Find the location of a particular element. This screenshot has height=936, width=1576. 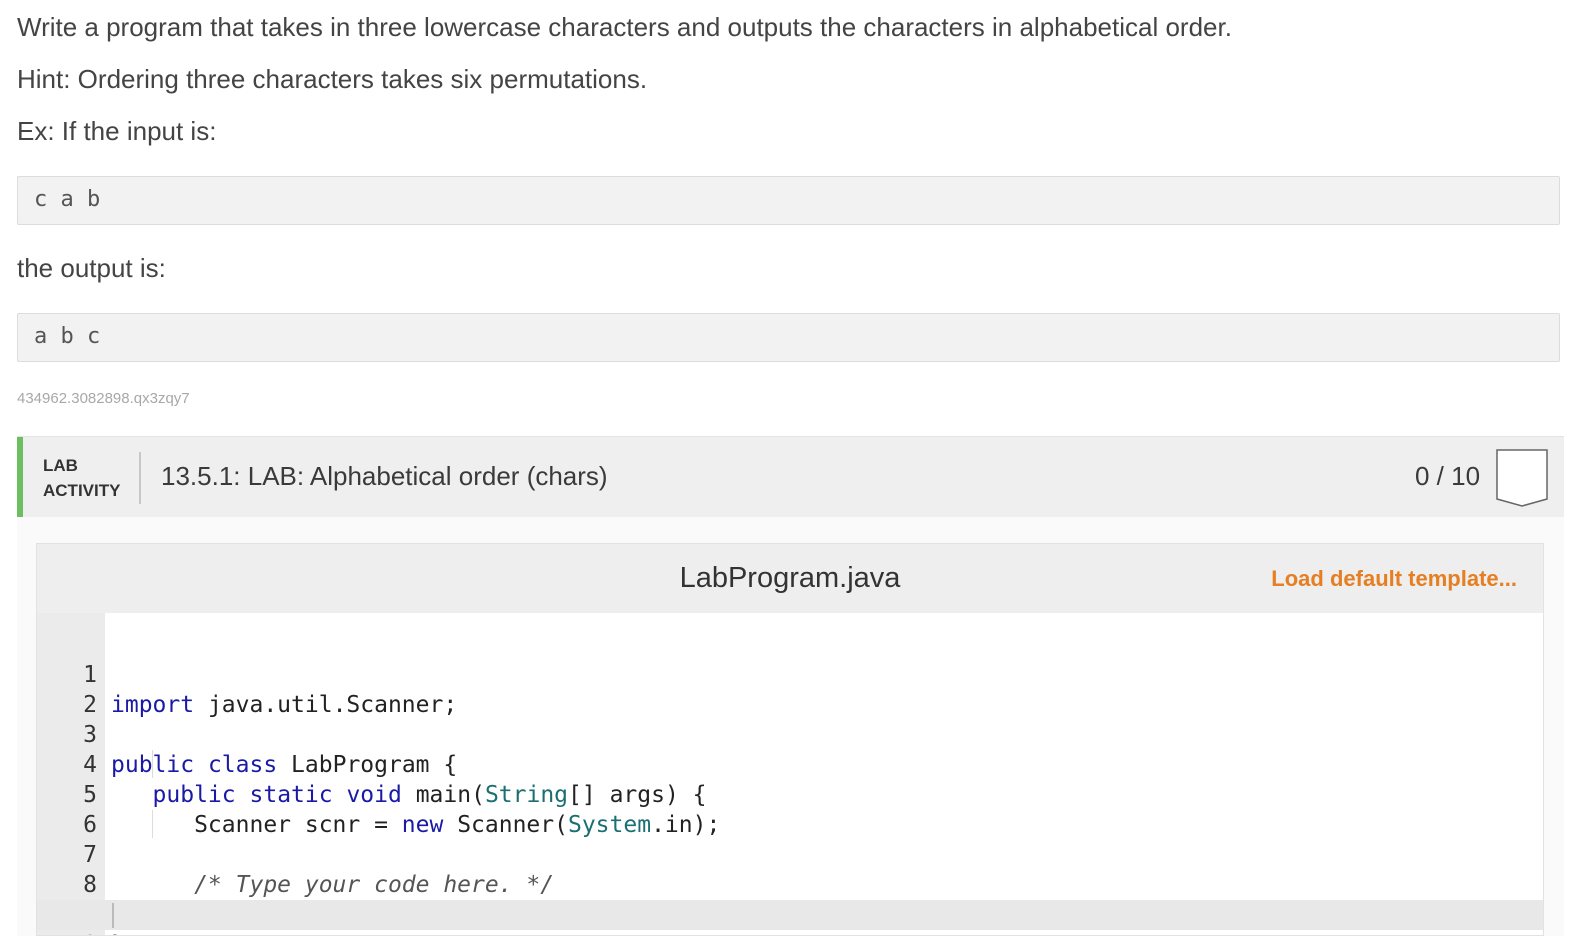

lab-title: 13.5.1: LAB: Alphabetical order (chars) is located at coordinates (384, 476).